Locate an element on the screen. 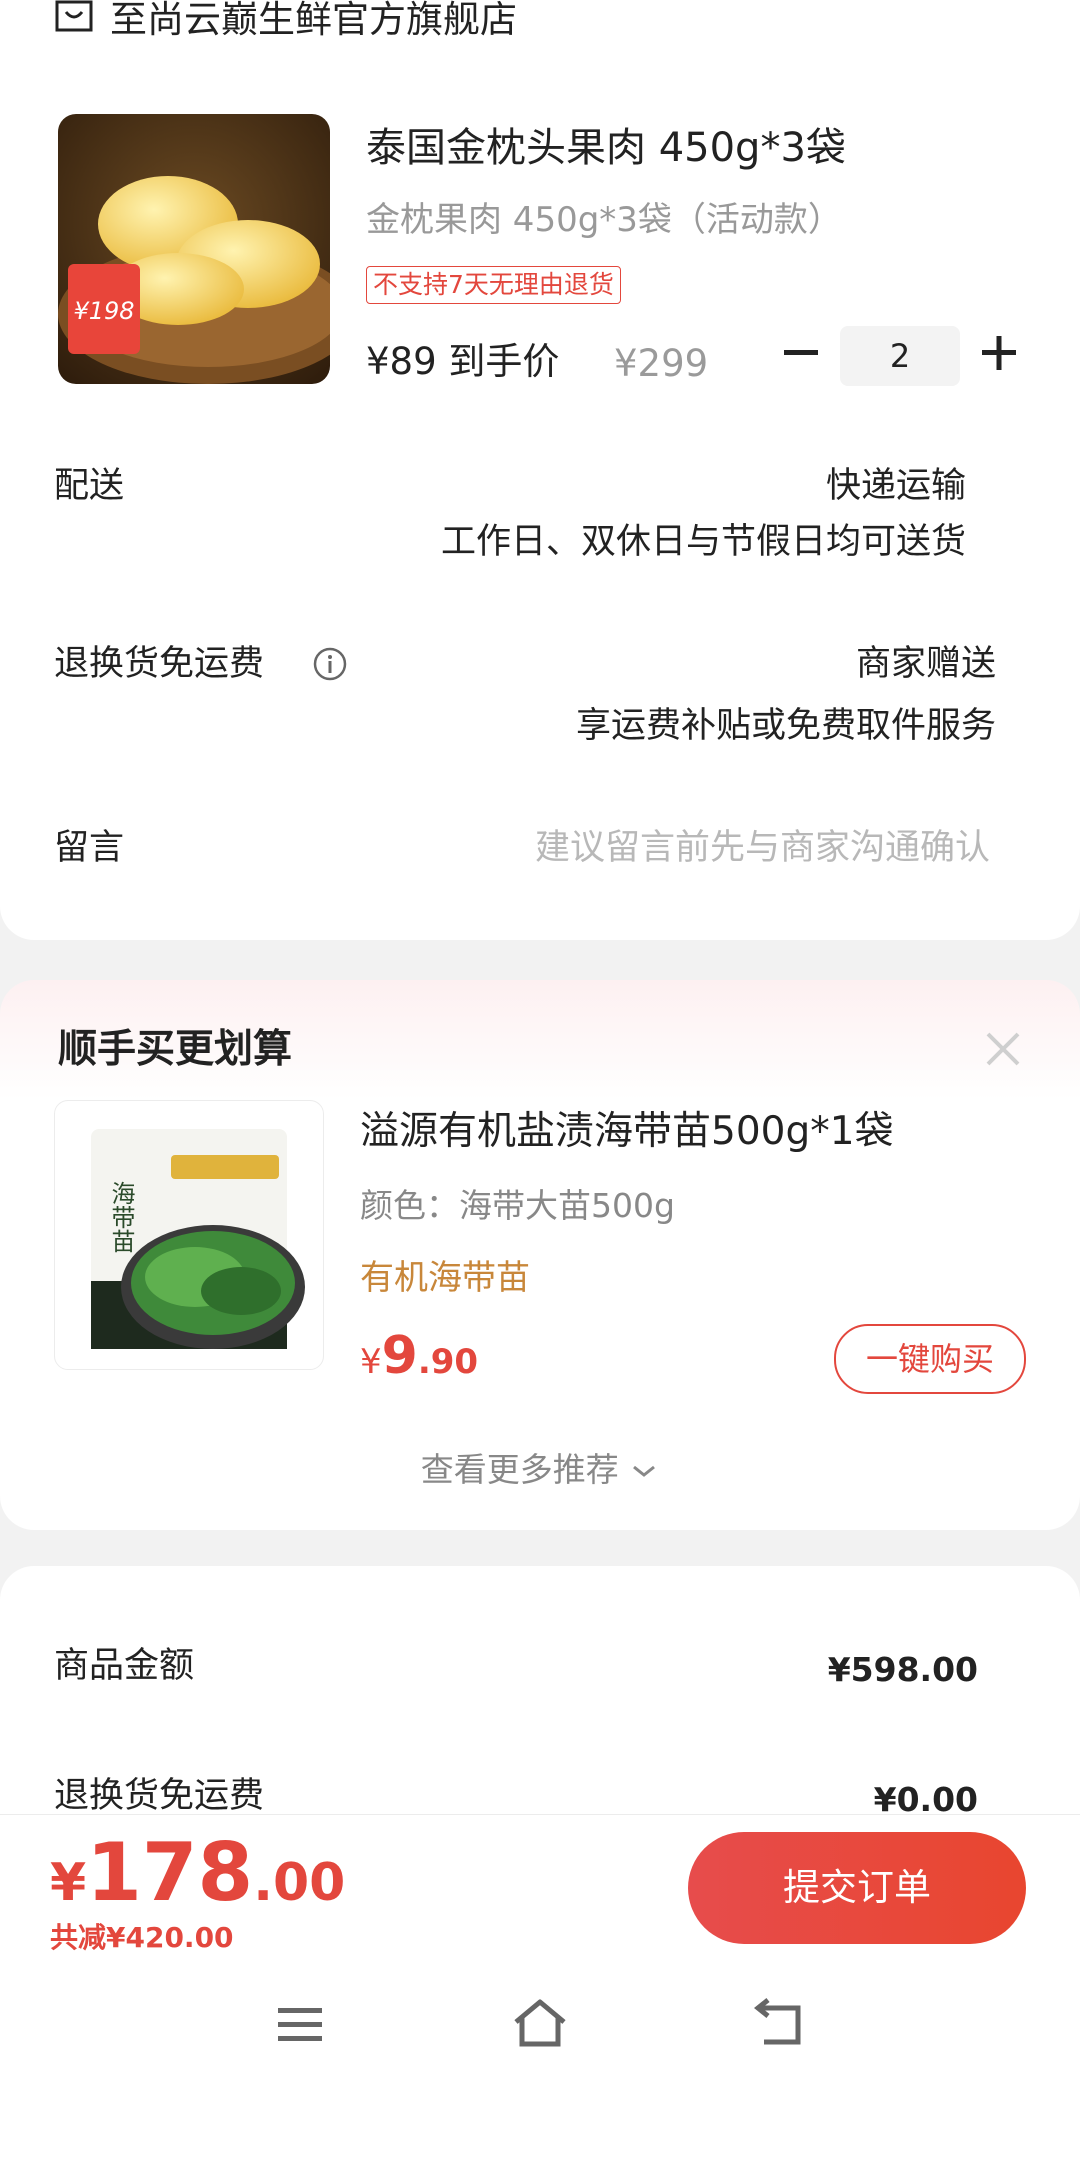 The height and width of the screenshot is (2166, 1080). summary-goods-label: 商品金额 is located at coordinates (124, 1666).